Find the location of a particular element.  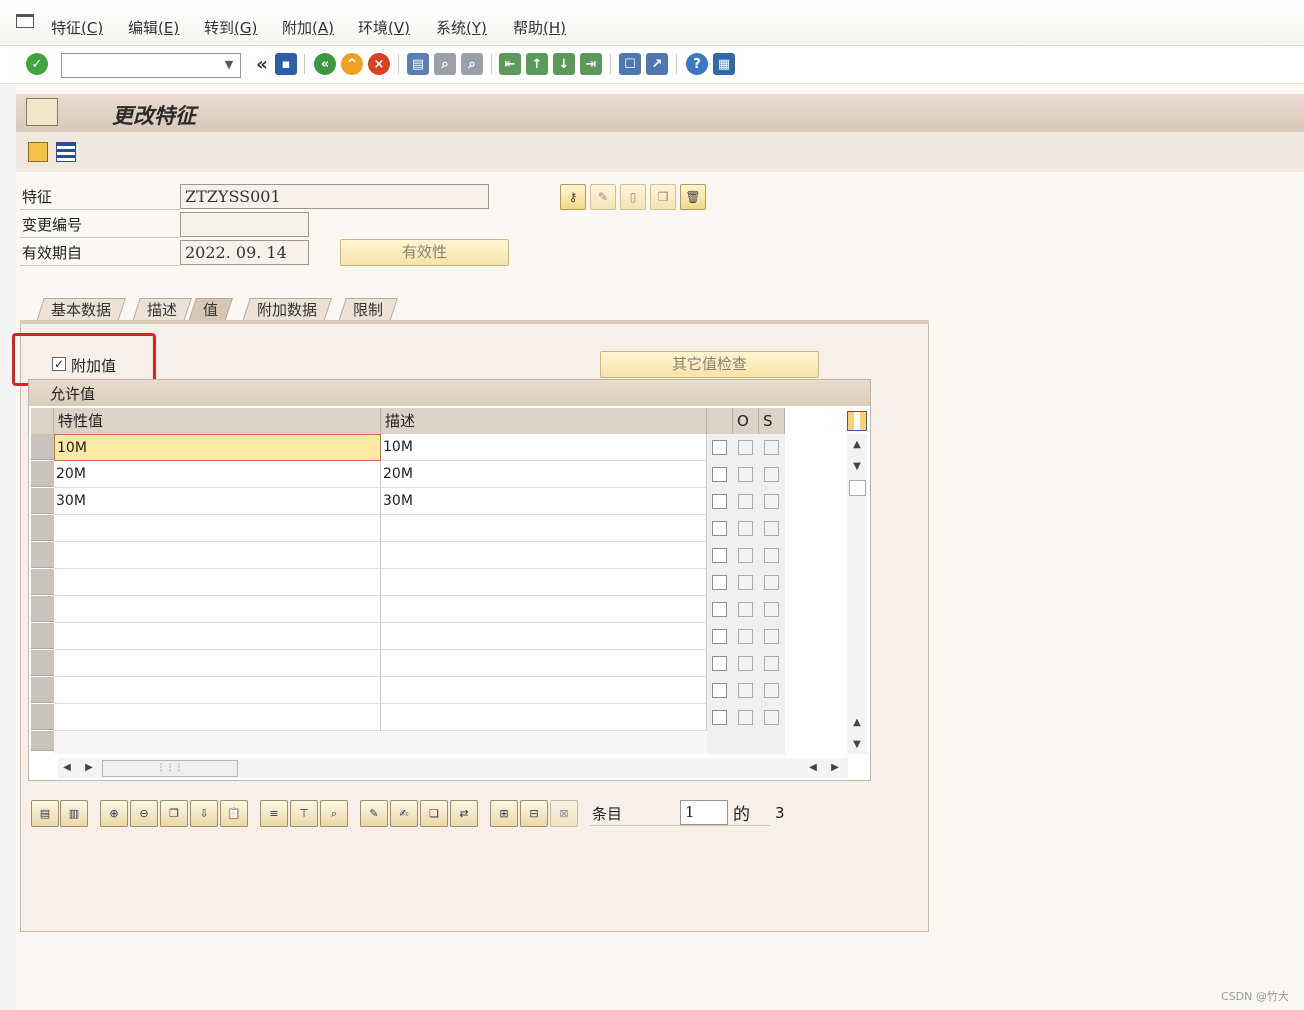

scroll-far-right-icon: ▶ is located at coordinates (835, 768).